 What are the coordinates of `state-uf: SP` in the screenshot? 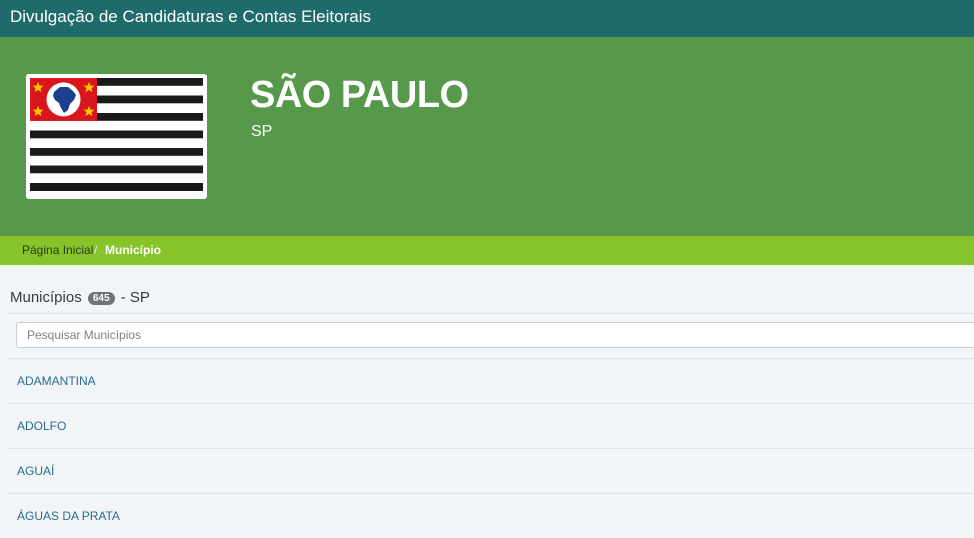 It's located at (262, 131).